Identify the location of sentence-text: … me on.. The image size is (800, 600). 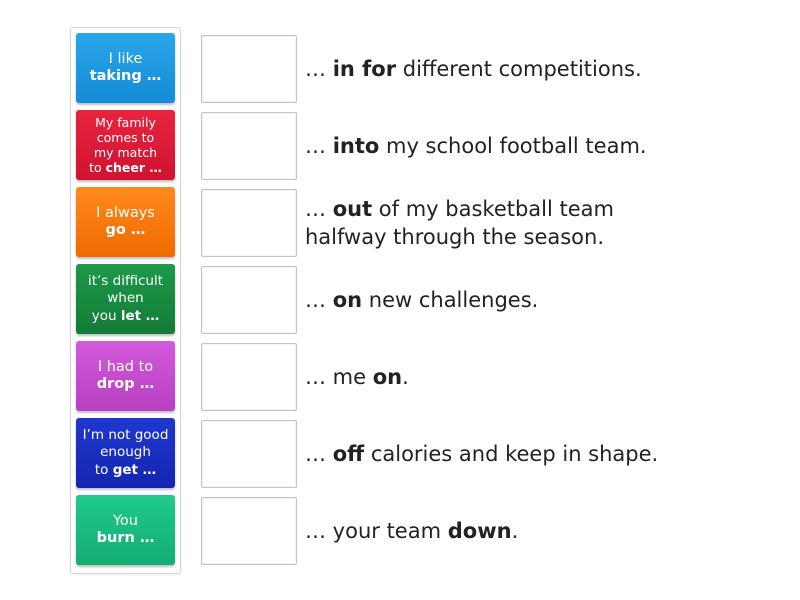
(357, 377).